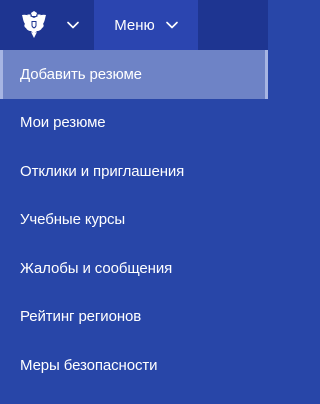 This screenshot has width=320, height=404. I want to click on menu-item-label: Учебные курсы, so click(73, 220).